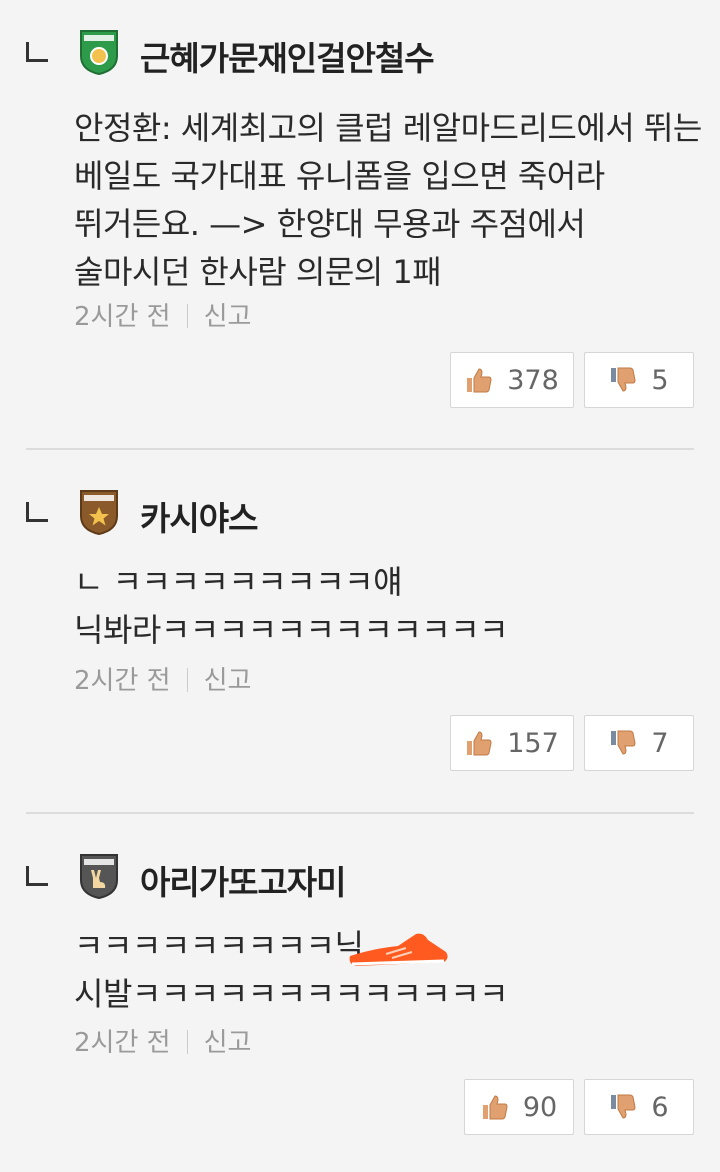  Describe the element at coordinates (540, 1107) in the screenshot. I see `like-count: 90` at that location.